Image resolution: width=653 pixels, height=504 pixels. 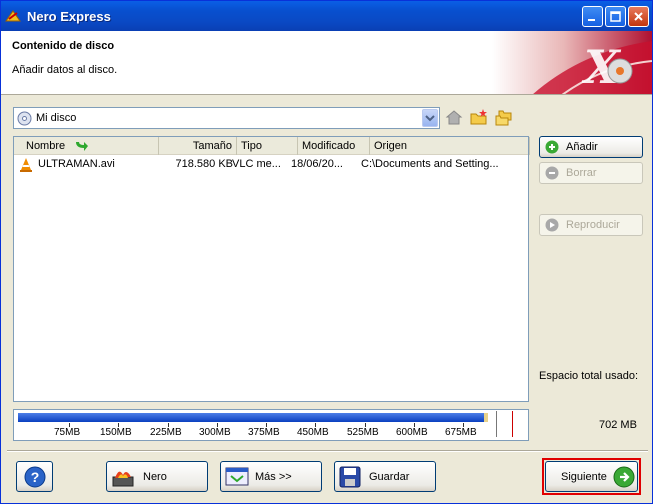 I want to click on capacity-marker, so click(x=496, y=424).